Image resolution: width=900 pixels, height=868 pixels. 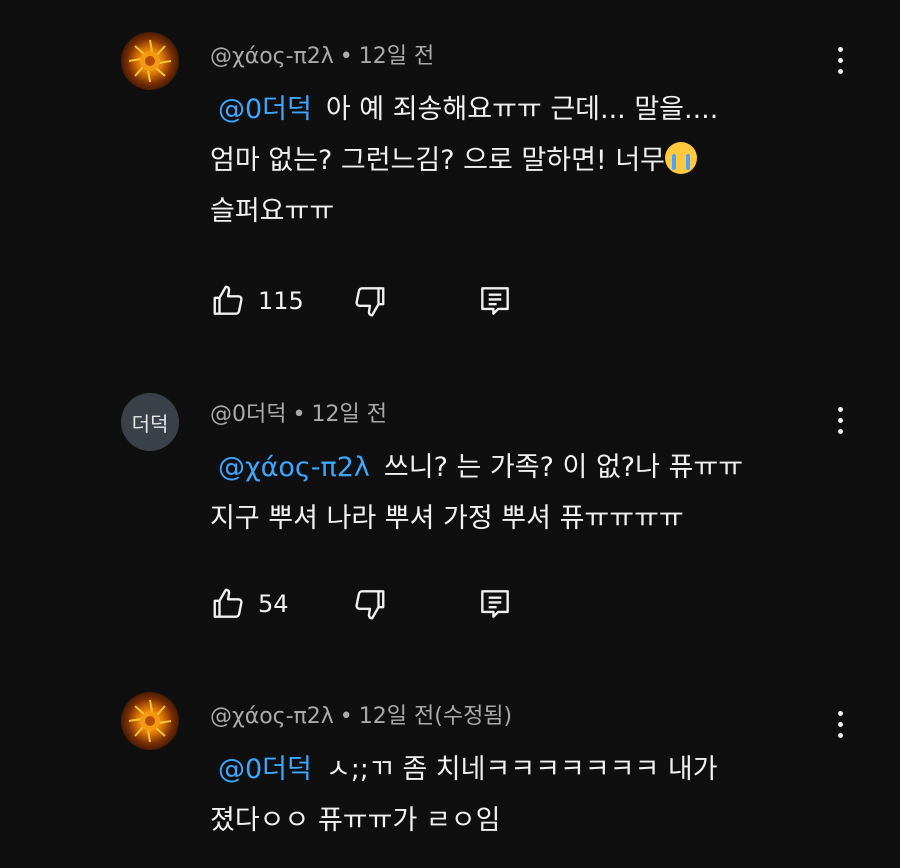 What do you see at coordinates (257, 301) in the screenshot?
I see `like-button: 115` at bounding box center [257, 301].